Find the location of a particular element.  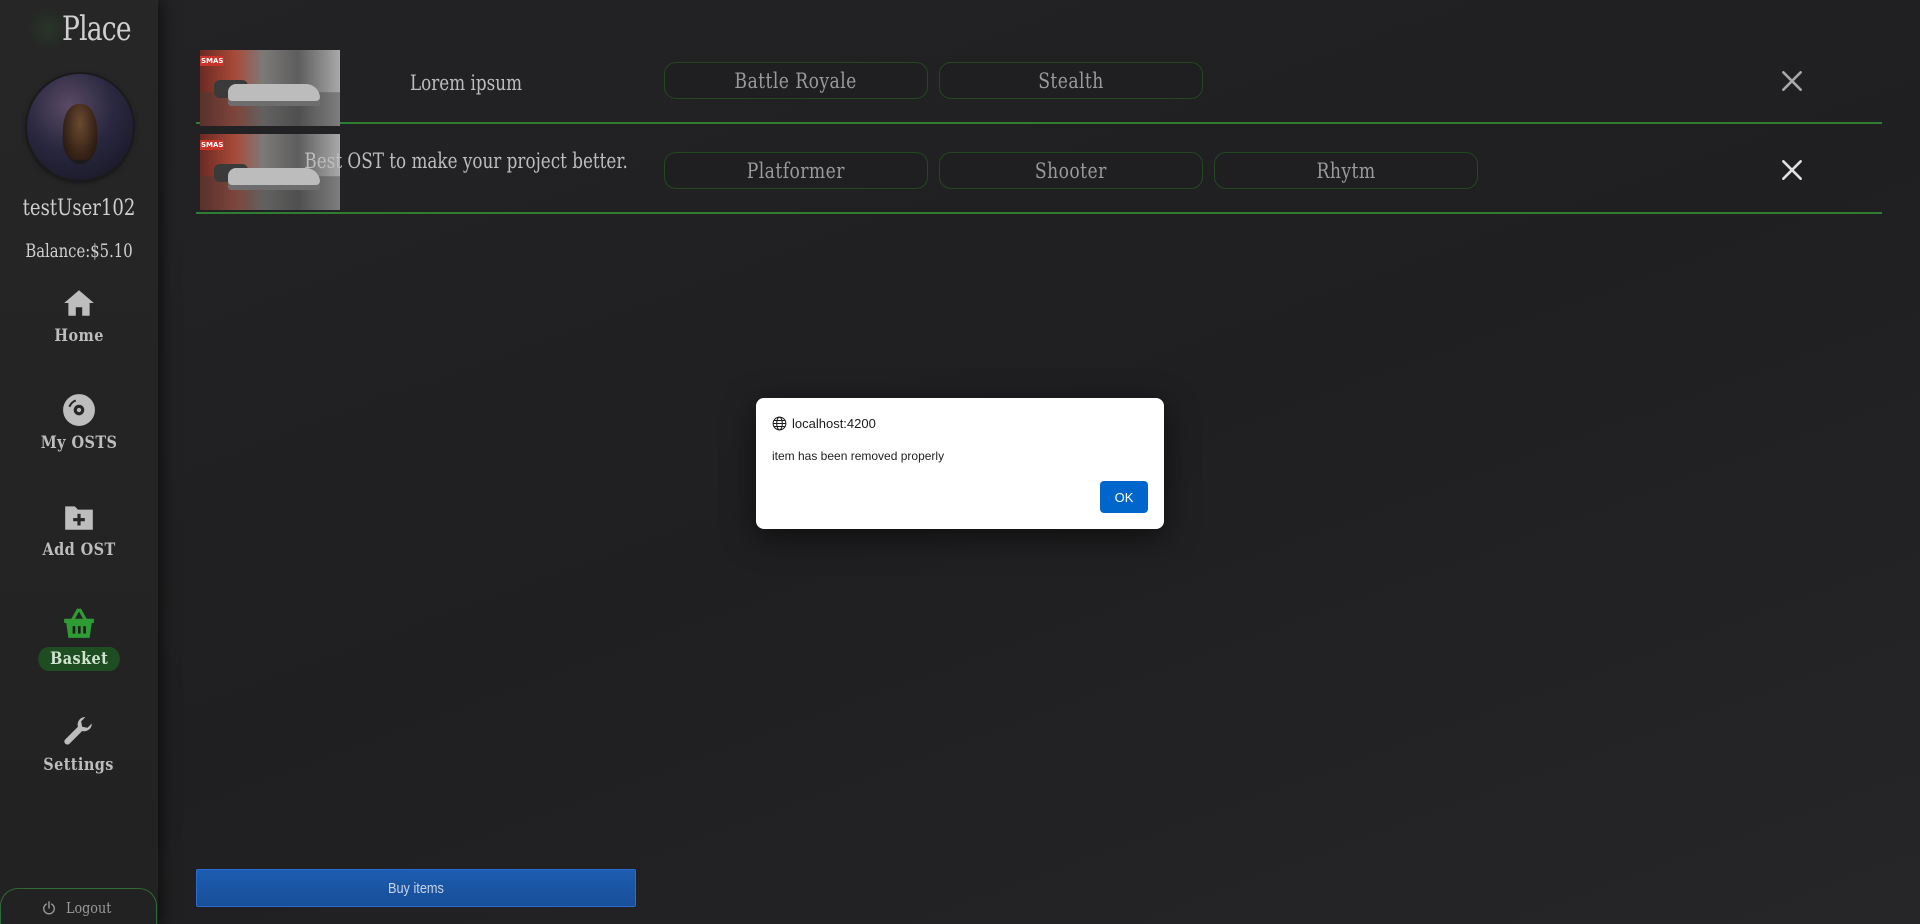

tag-chip: Battle Royale is located at coordinates (796, 80).